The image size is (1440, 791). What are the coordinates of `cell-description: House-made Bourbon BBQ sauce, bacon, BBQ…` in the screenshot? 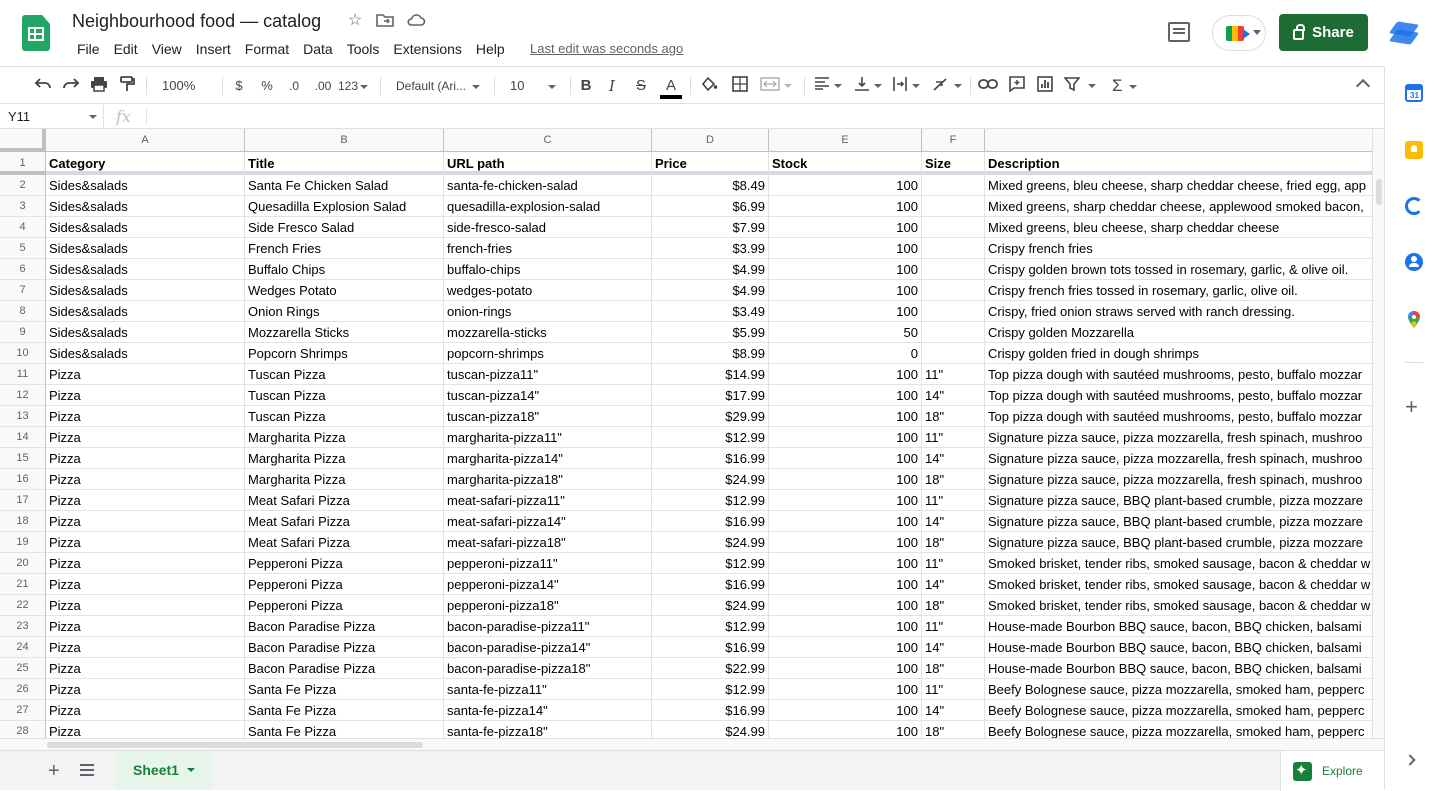 It's located at (1178, 668).